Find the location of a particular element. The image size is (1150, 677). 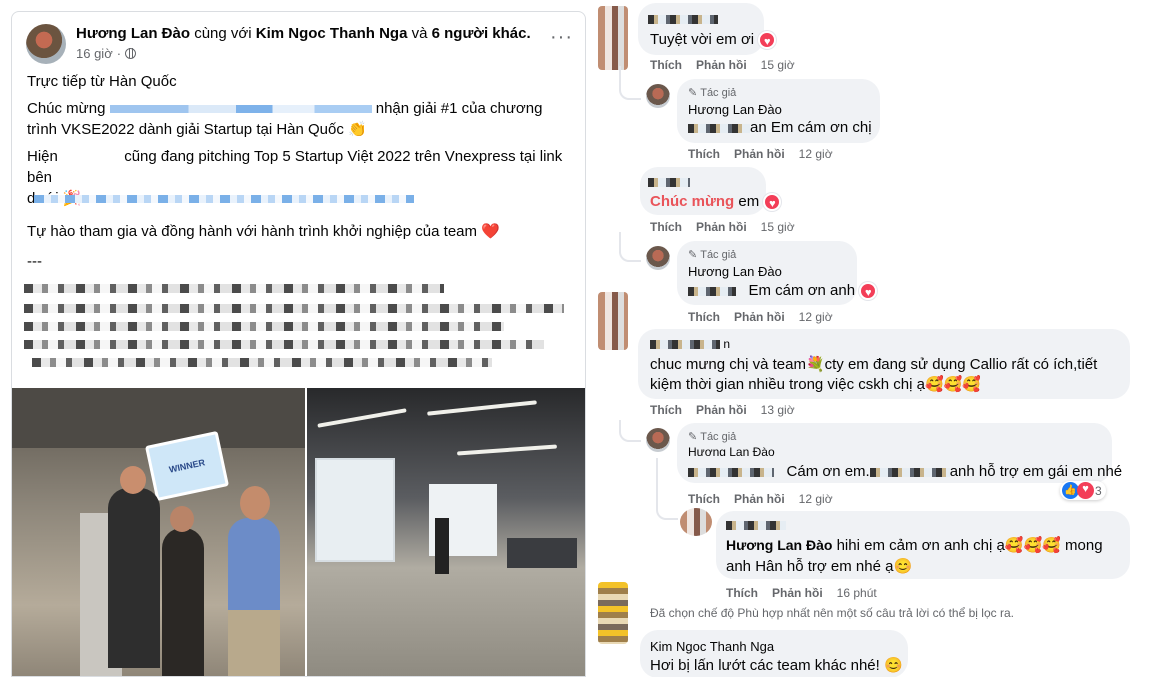

comment-text: Tuyệt vời em ơi ♥ is located at coordinates (713, 40).